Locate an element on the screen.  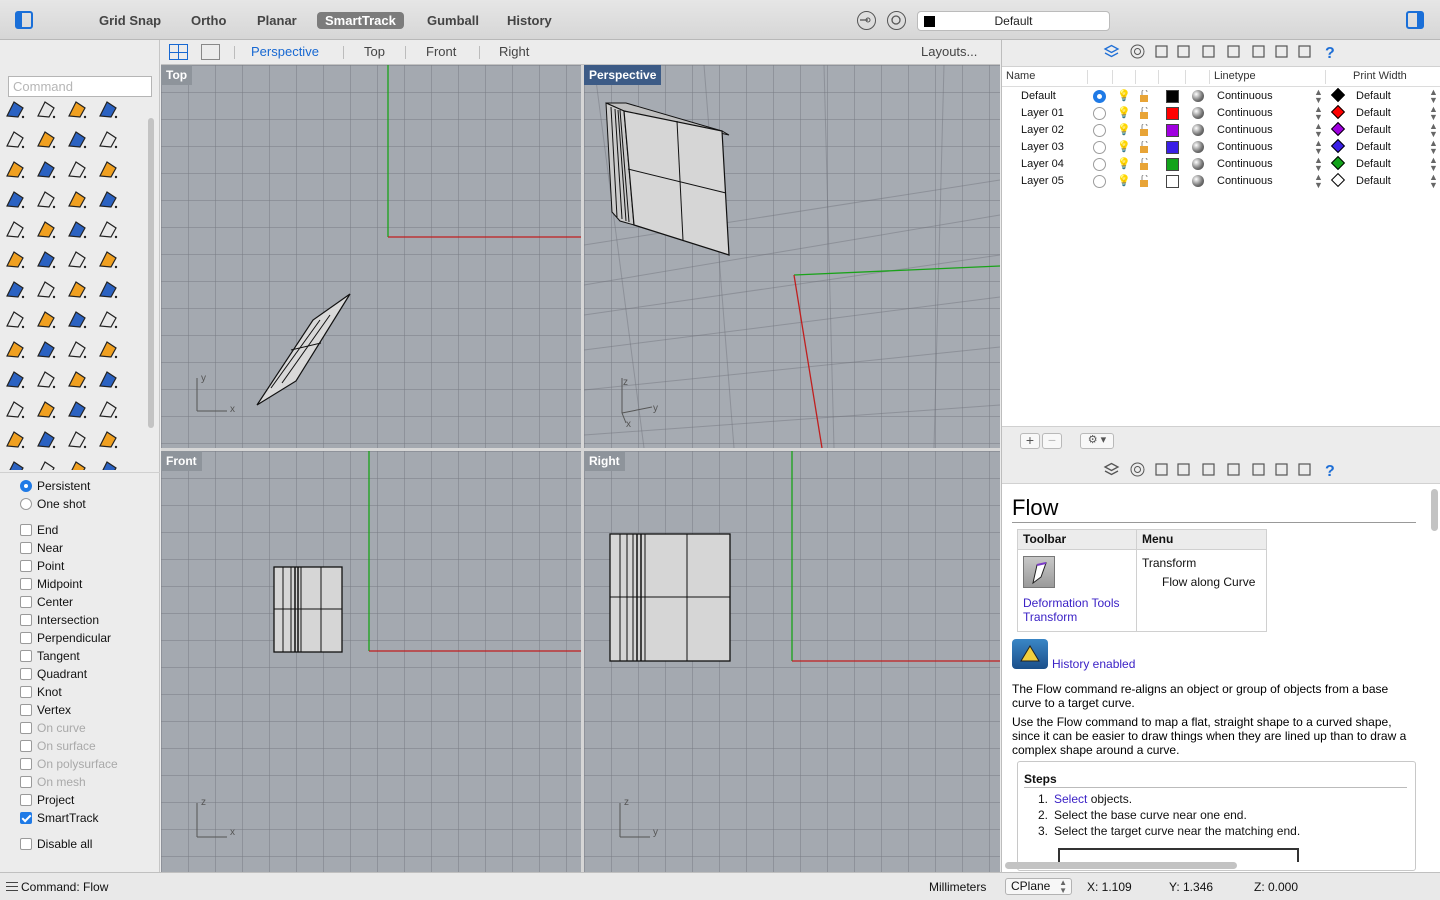
help-icon: ? is located at coordinates (1329, 470).